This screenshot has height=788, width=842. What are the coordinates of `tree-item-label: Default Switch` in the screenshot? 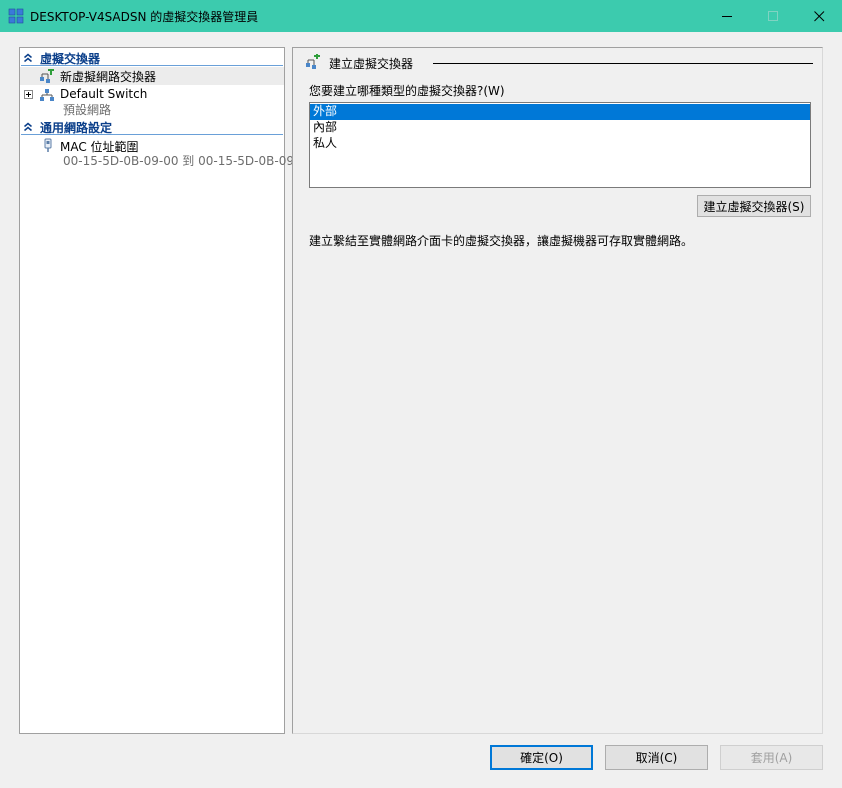 It's located at (104, 94).